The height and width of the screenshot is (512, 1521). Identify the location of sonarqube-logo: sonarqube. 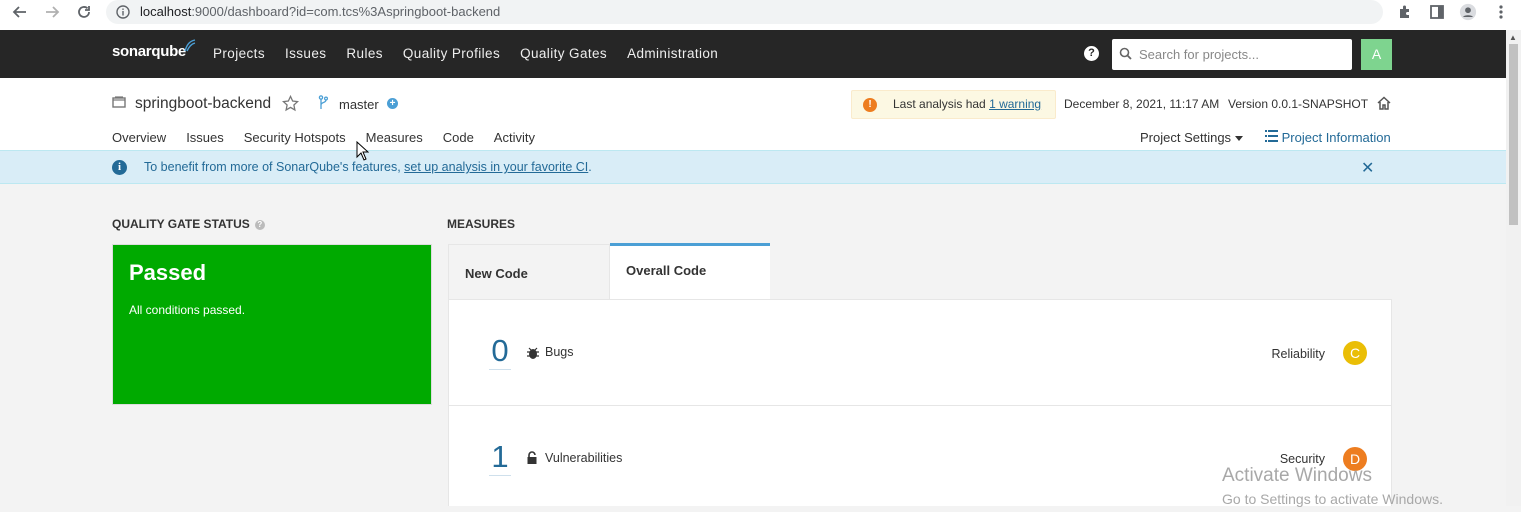
(154, 49).